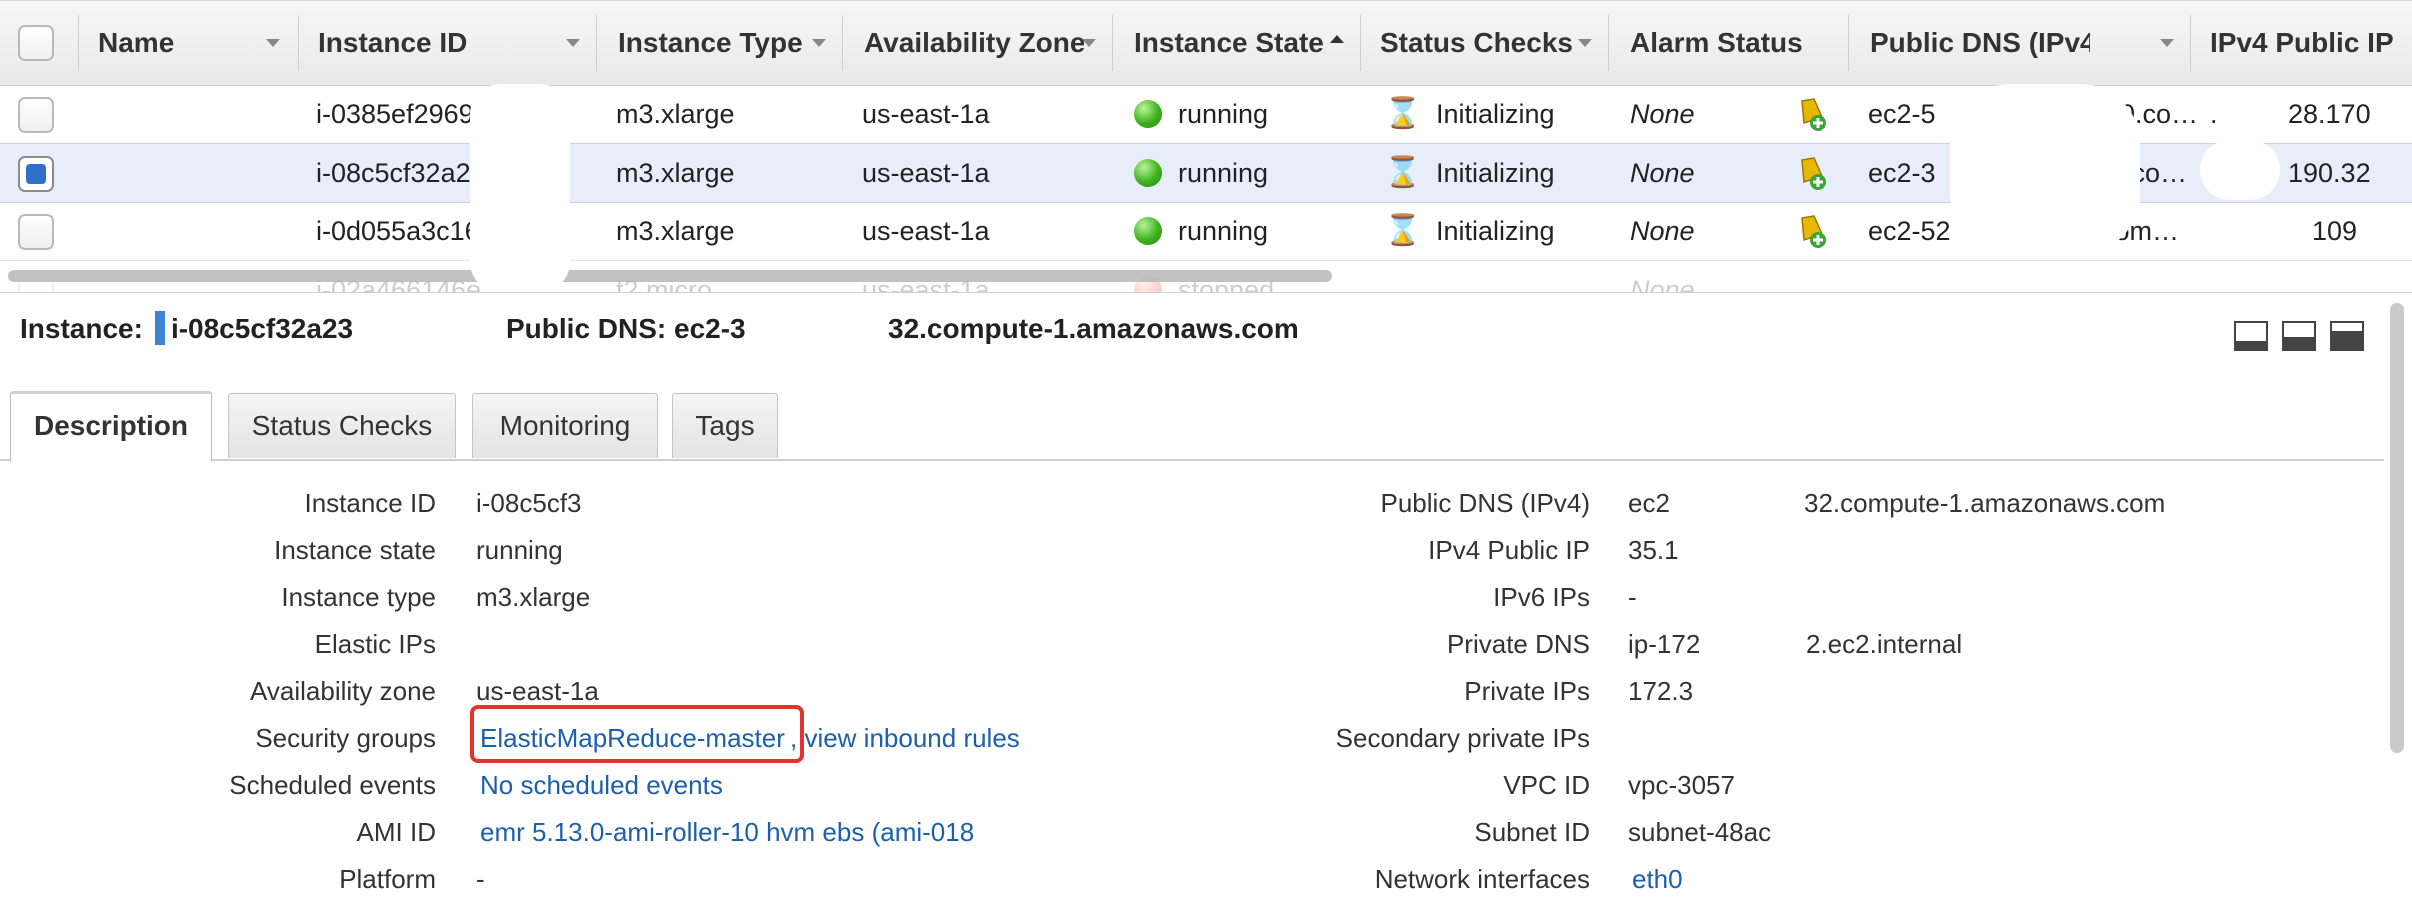 This screenshot has width=2412, height=899. What do you see at coordinates (565, 425) in the screenshot?
I see `tab-monitoring: Monitoring` at bounding box center [565, 425].